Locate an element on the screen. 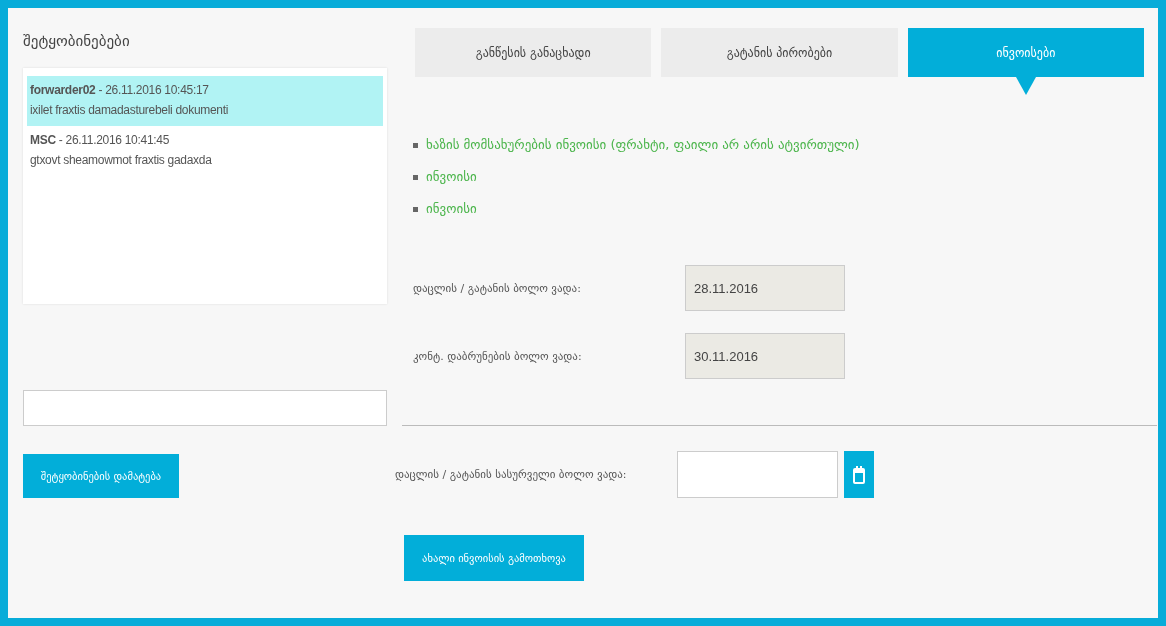 This screenshot has height=626, width=1166. tab: გატანის პირობები is located at coordinates (779, 52).